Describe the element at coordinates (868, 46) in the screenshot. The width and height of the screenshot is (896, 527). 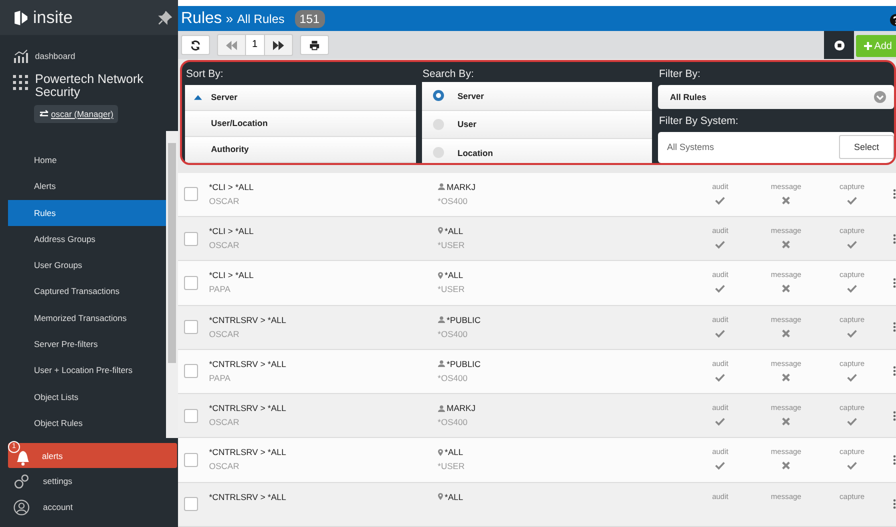
I see `plus-icon` at that location.